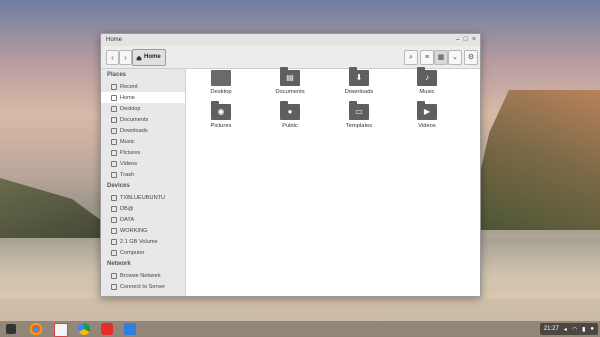 The width and height of the screenshot is (600, 337). What do you see at coordinates (114, 141) in the screenshot?
I see `music-icon` at bounding box center [114, 141].